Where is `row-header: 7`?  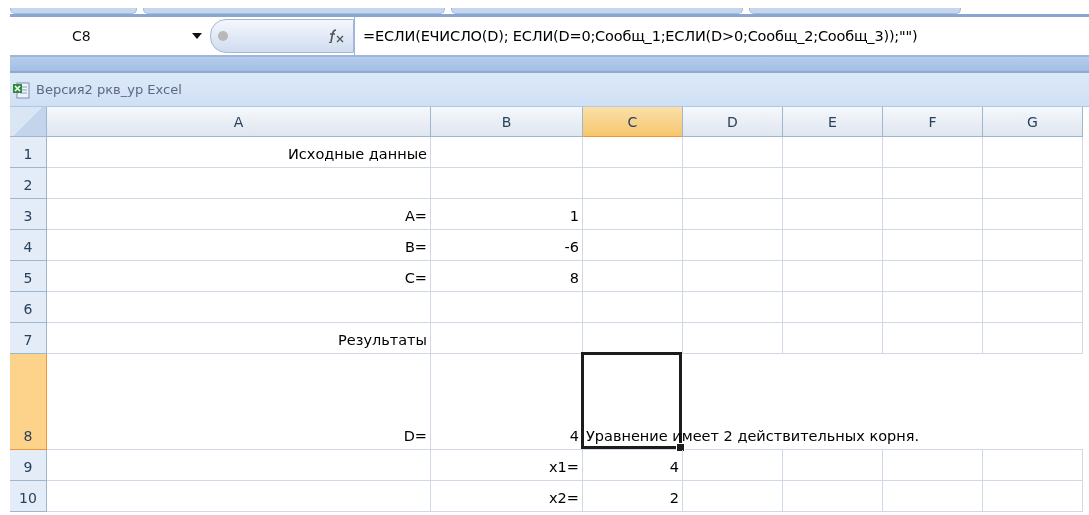
row-header: 7 is located at coordinates (28, 338).